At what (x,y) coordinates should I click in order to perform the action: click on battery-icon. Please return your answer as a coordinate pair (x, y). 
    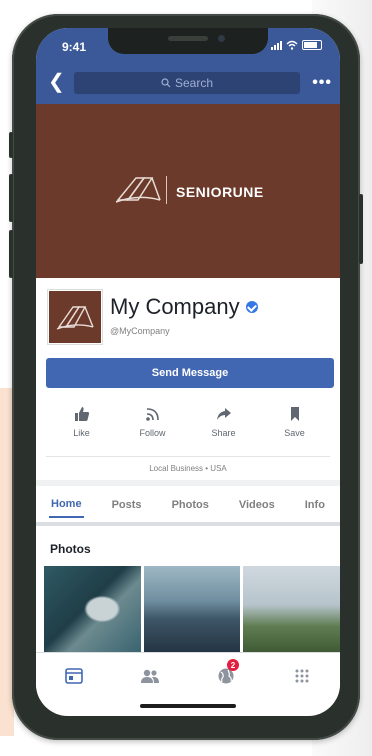
    Looking at the image, I should click on (312, 45).